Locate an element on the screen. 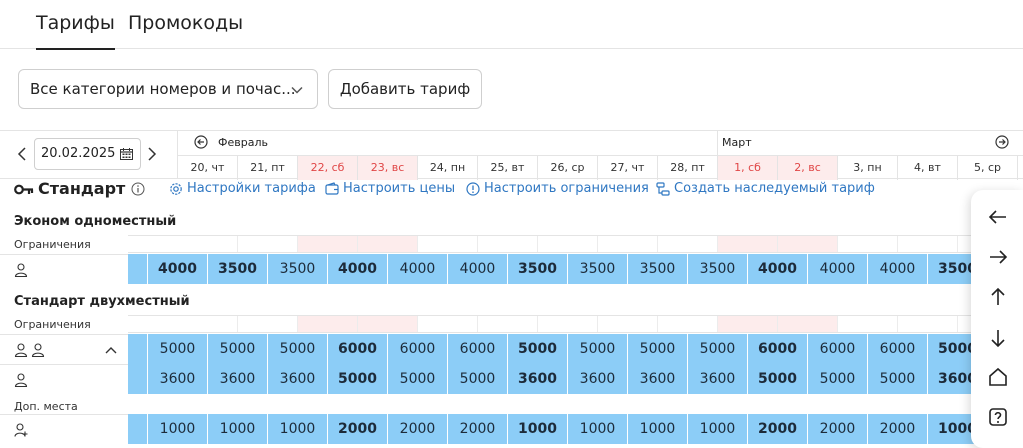  arrow-left-icon is located at coordinates (998, 217).